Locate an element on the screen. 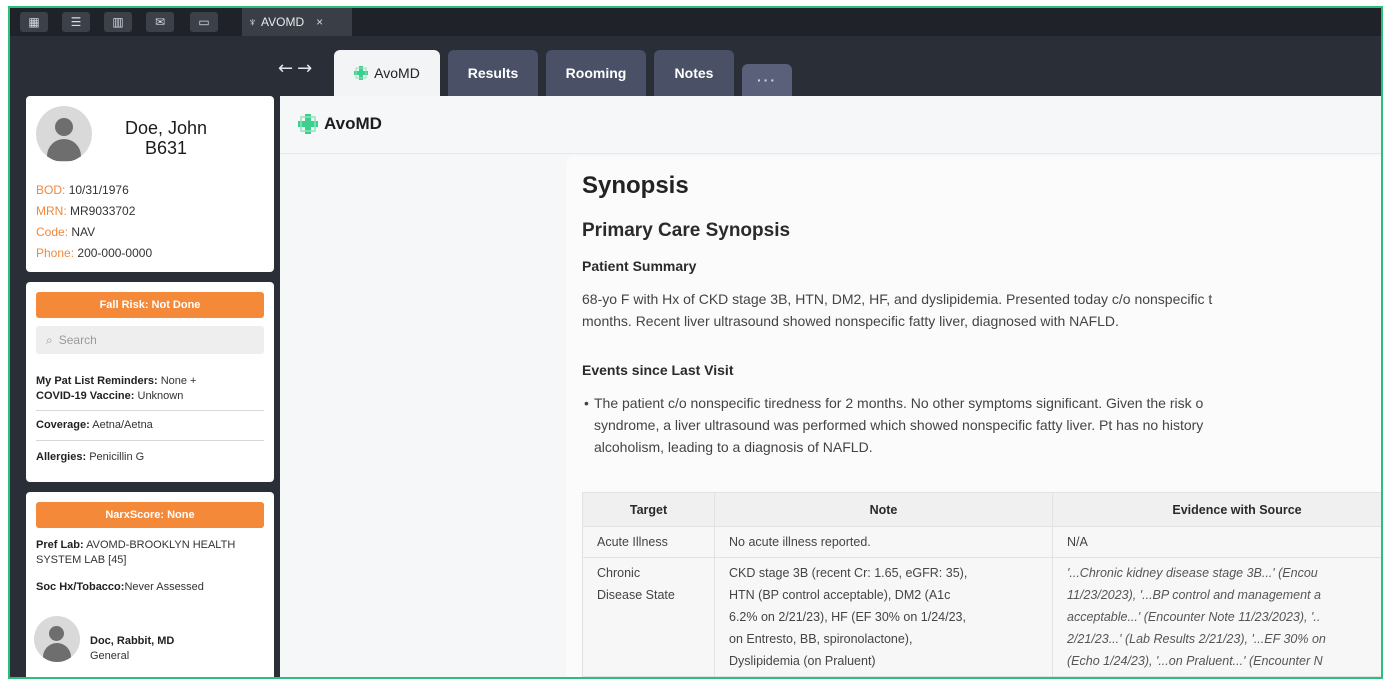 Image resolution: width=1389 pixels, height=683 pixels. column-header: Target is located at coordinates (648, 509).